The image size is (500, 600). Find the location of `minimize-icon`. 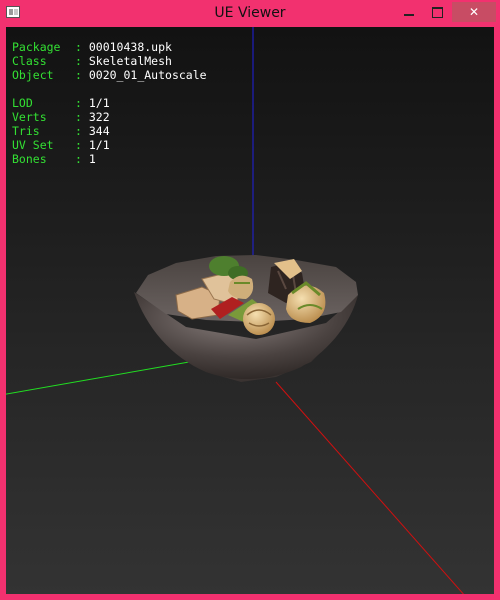

minimize-icon is located at coordinates (409, 15).